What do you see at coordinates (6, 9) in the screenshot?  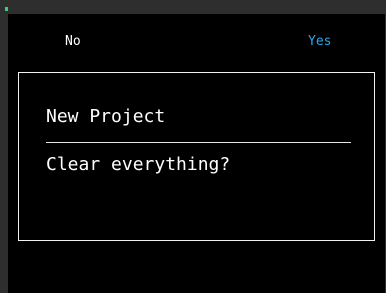 I see `status-indicator` at bounding box center [6, 9].